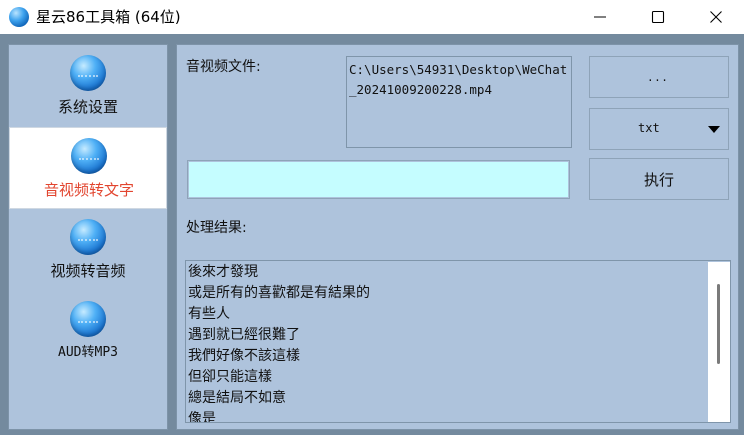 This screenshot has height=435, width=744. I want to click on sidebar-item-video-to-audio: 视频转音频, so click(88, 250).